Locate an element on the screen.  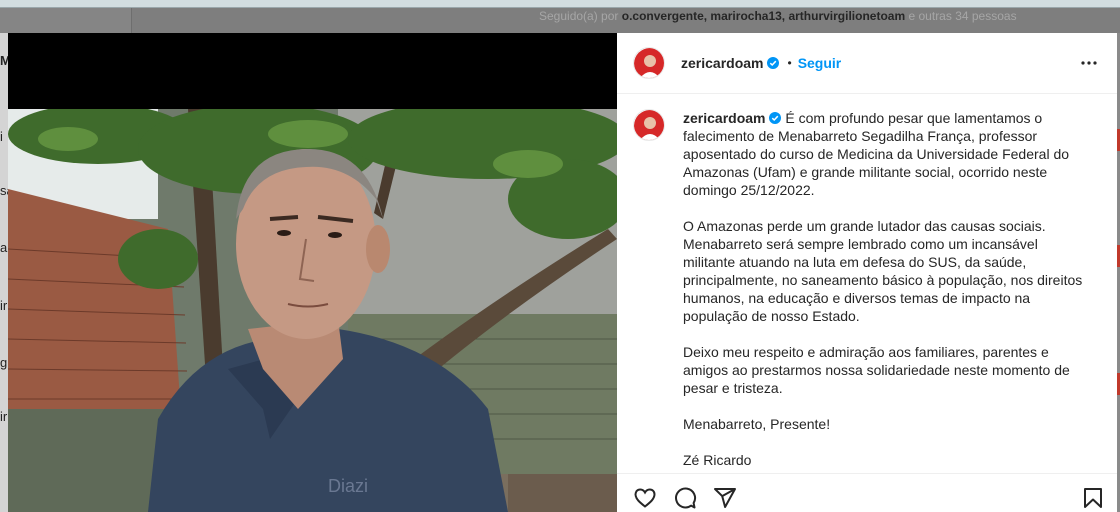
bg-glyph: ar is located at coordinates (4, 247).